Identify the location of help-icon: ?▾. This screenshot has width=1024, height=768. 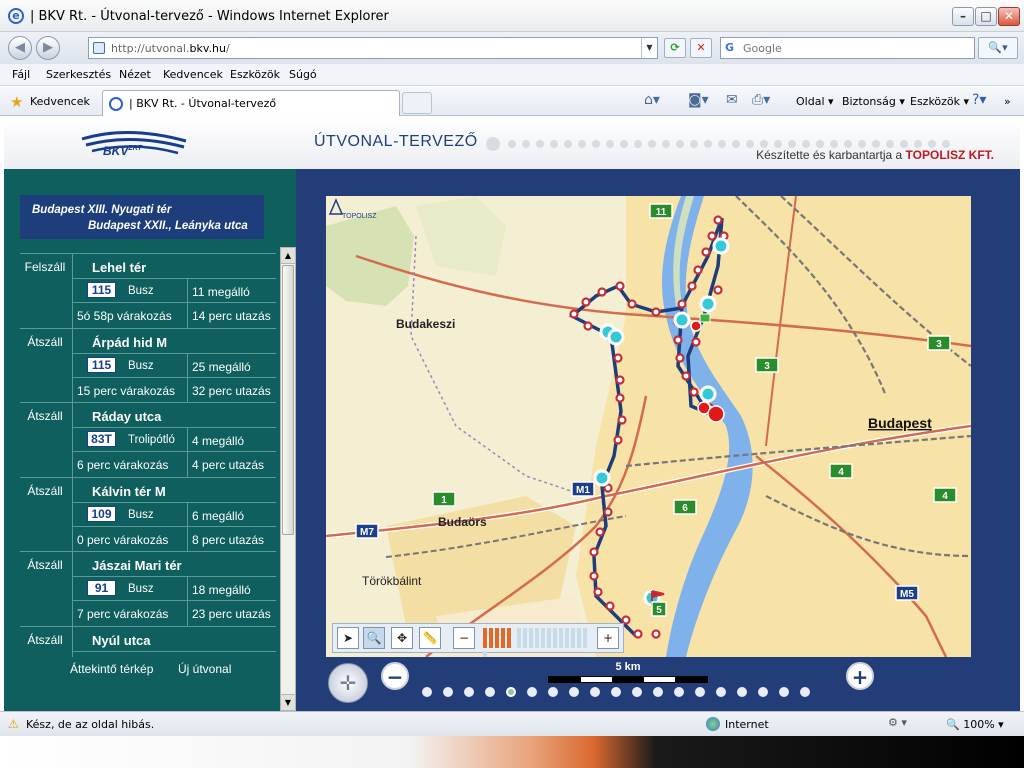
(979, 100).